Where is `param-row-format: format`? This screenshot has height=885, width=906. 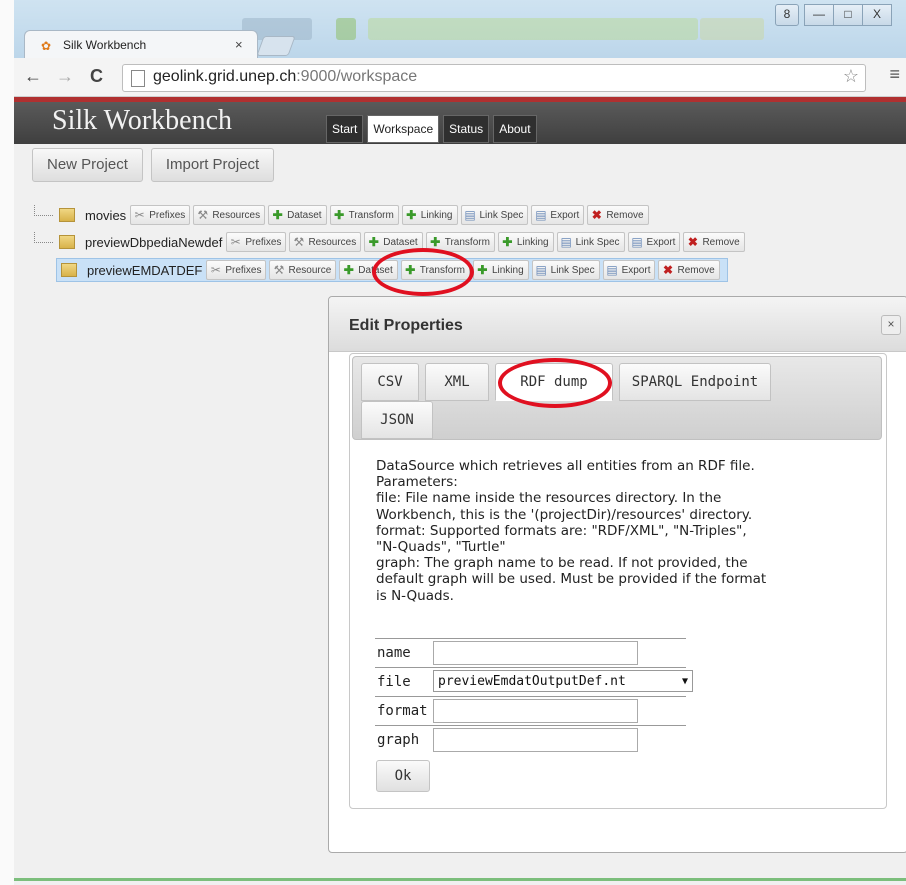 param-row-format: format is located at coordinates (530, 710).